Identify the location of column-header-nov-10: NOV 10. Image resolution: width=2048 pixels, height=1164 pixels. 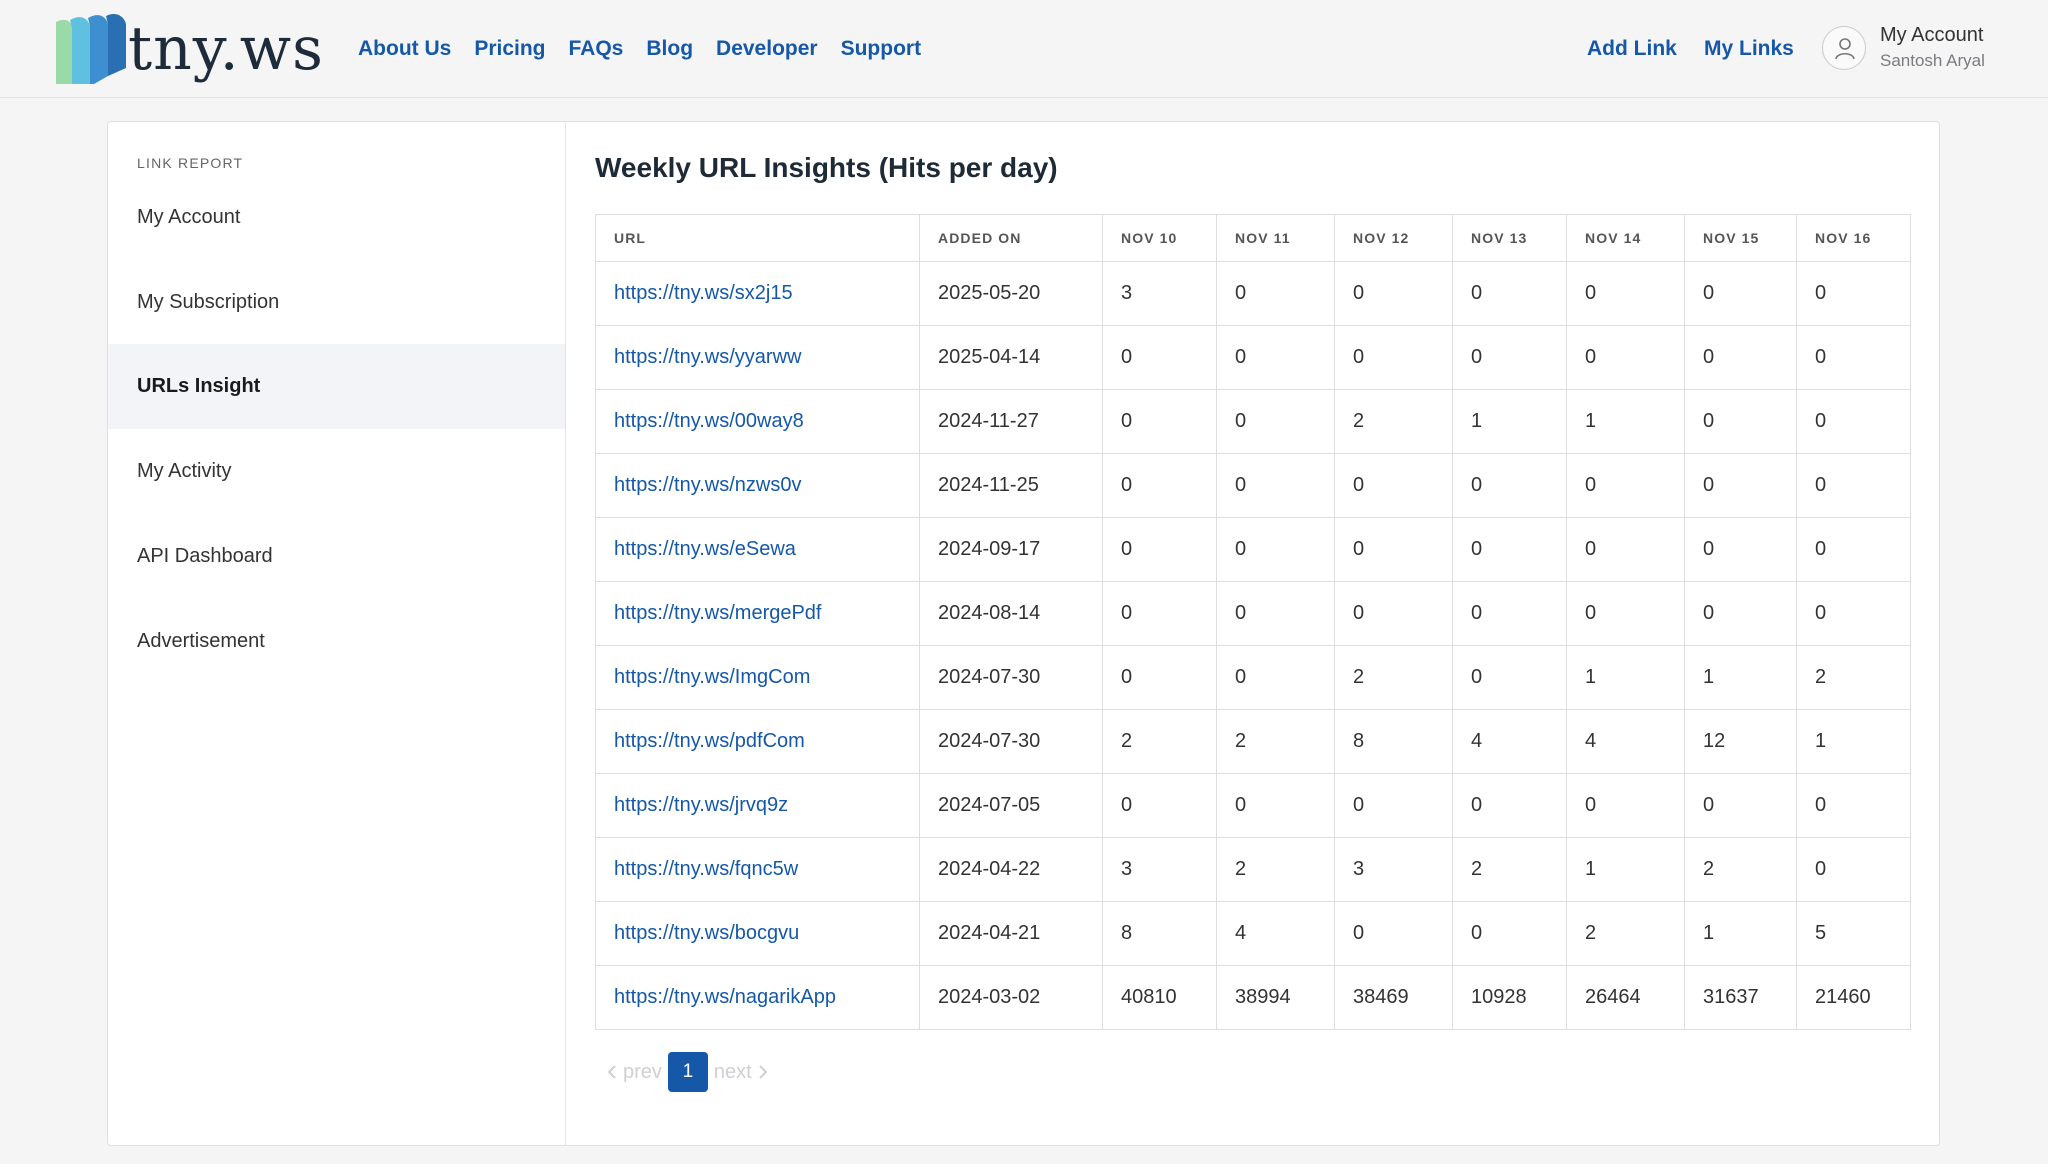
(1159, 238).